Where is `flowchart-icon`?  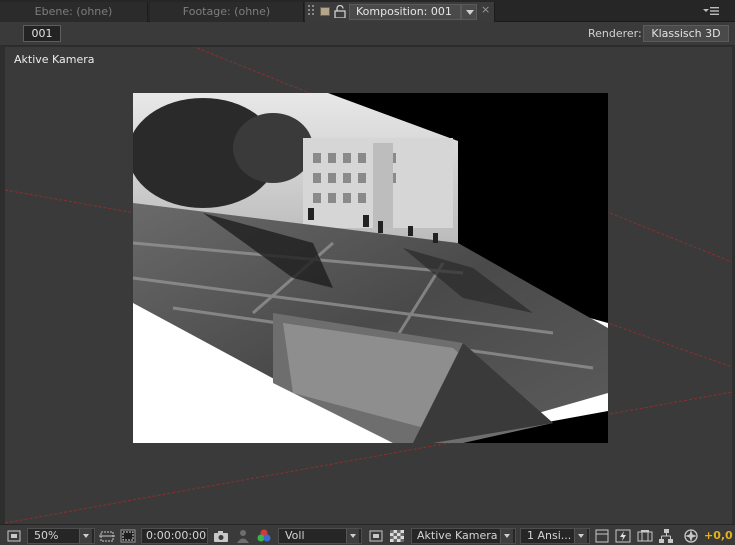 flowchart-icon is located at coordinates (666, 536).